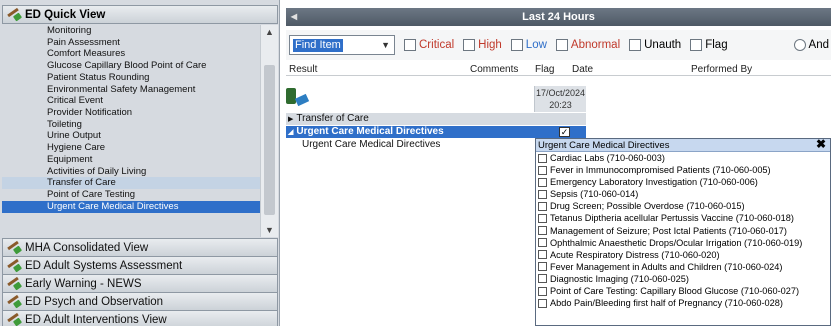 The image size is (831, 326). Describe the element at coordinates (469, 45) in the screenshot. I see `high-checkbox` at that location.